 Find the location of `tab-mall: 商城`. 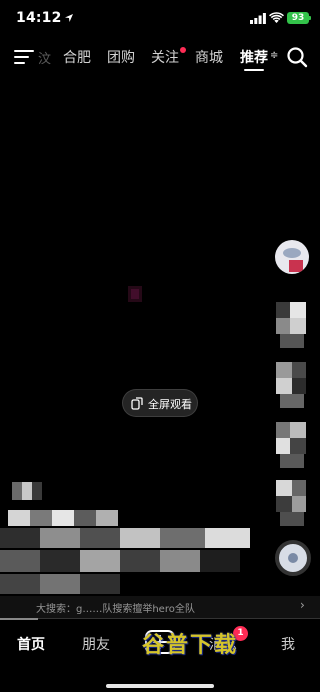

tab-mall: 商城 is located at coordinates (209, 57).